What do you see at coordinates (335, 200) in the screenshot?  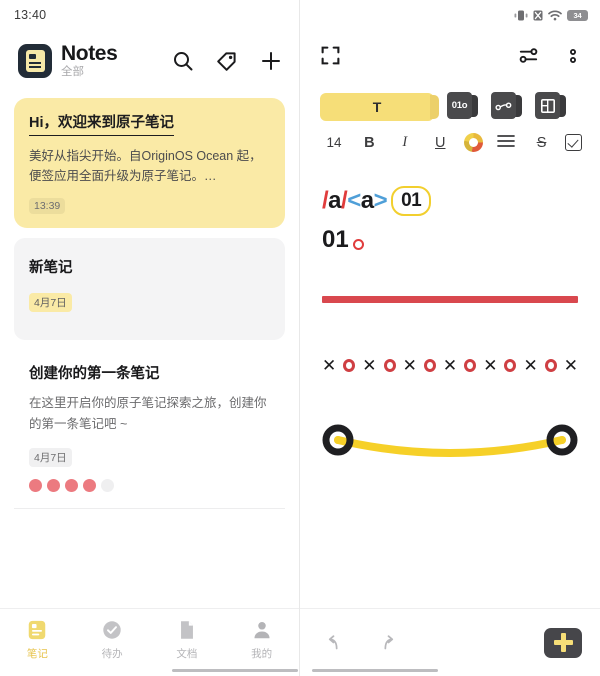 I see `slash-a-token: /a/` at bounding box center [335, 200].